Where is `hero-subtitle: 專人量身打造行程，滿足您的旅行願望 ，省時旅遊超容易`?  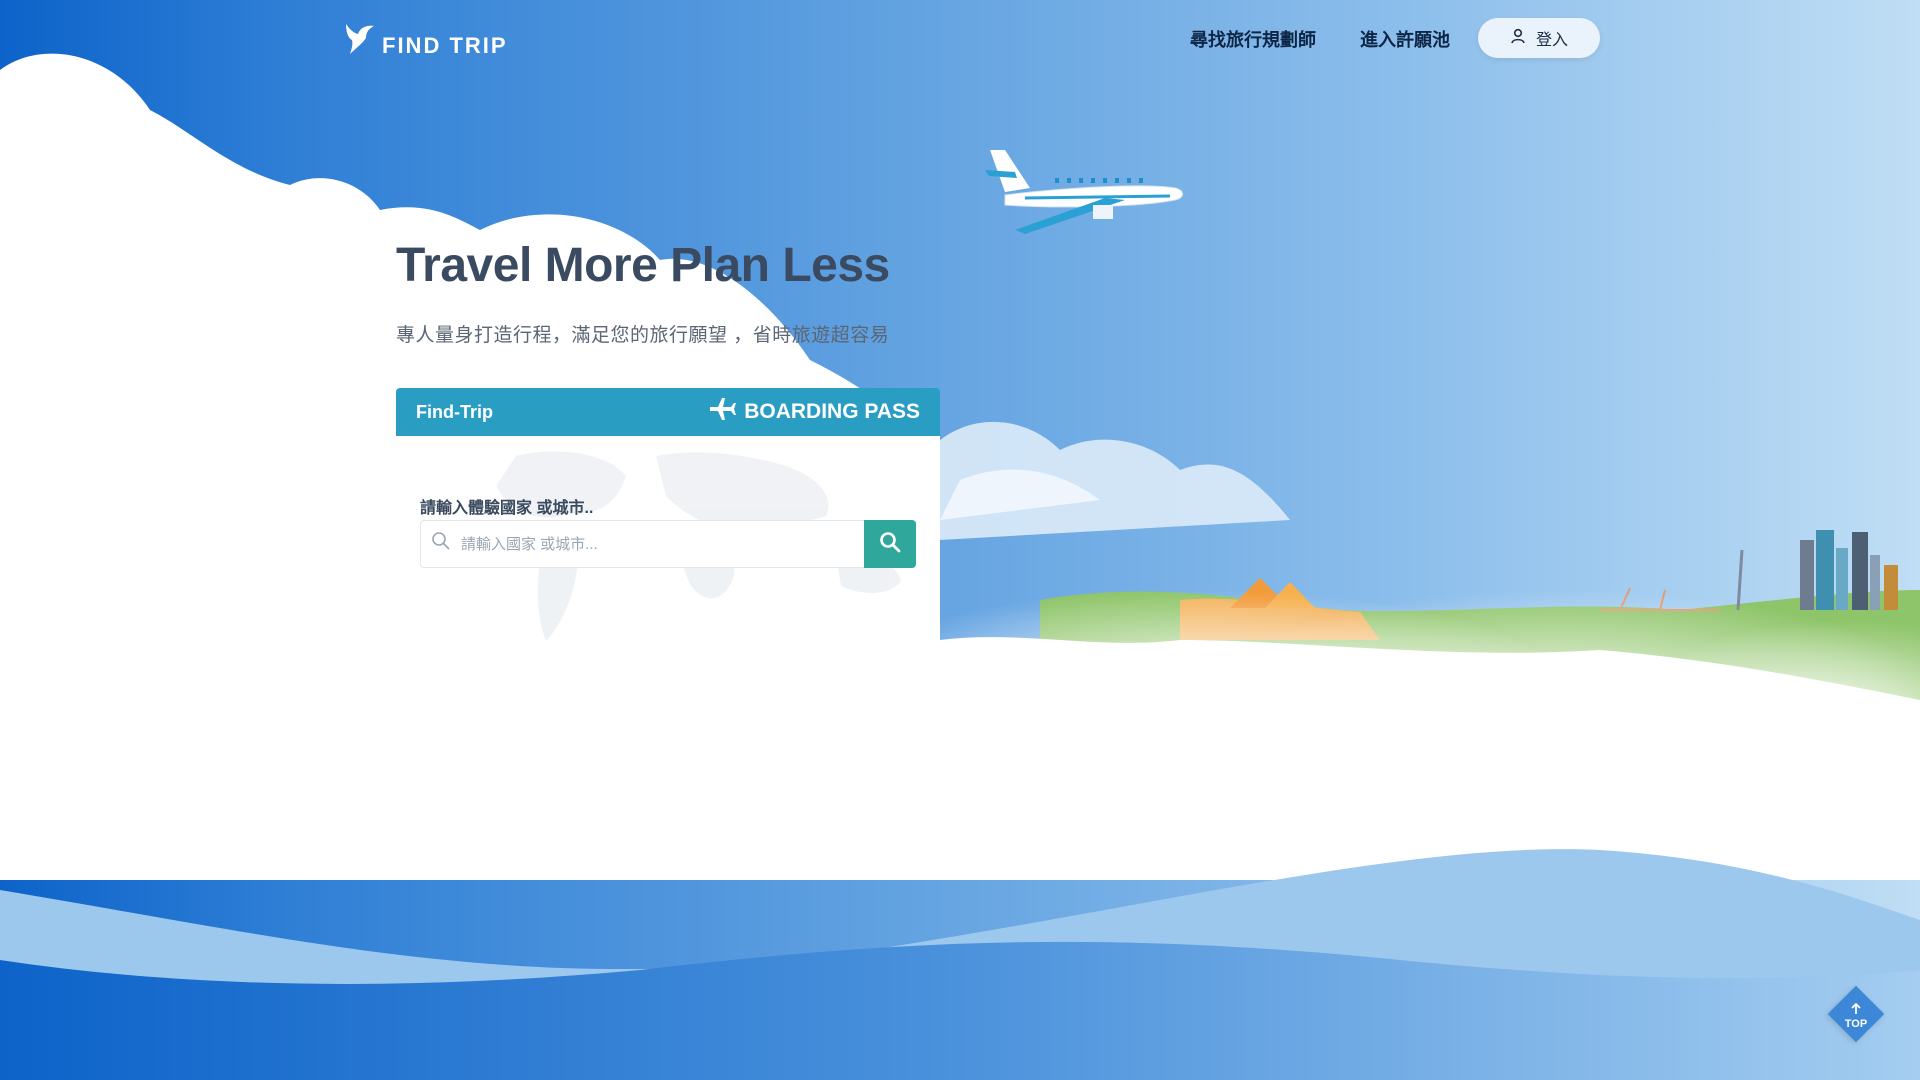
hero-subtitle: 專人量身打造行程，滿足您的旅行願望 ，省時旅遊超容易 is located at coordinates (643, 335).